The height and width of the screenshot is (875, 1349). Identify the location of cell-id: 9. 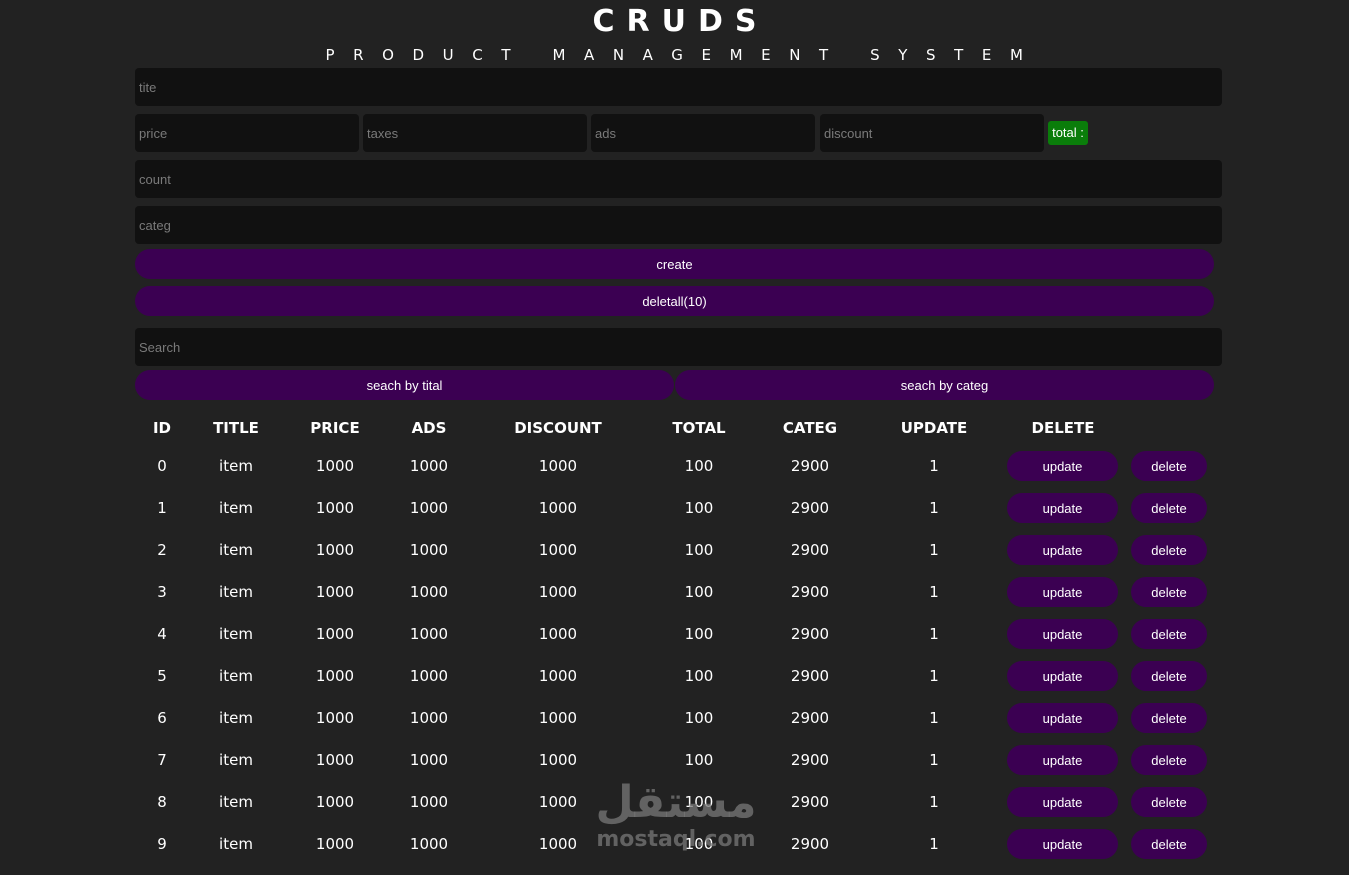
(162, 844).